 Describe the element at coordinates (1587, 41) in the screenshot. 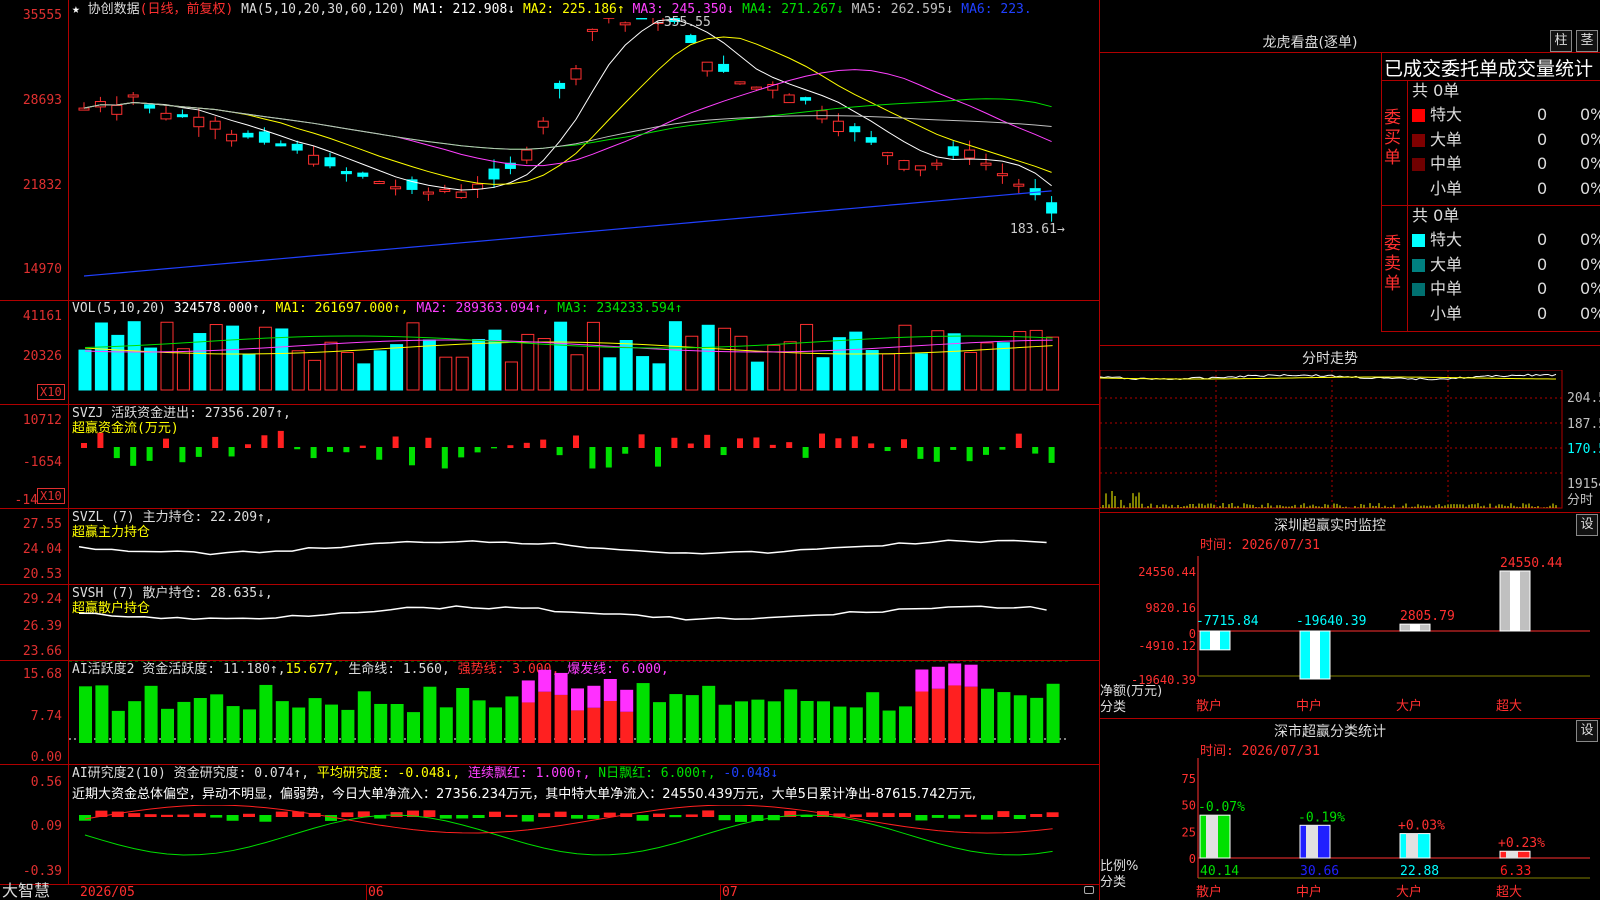

I see `stem-view-button: 茎` at that location.